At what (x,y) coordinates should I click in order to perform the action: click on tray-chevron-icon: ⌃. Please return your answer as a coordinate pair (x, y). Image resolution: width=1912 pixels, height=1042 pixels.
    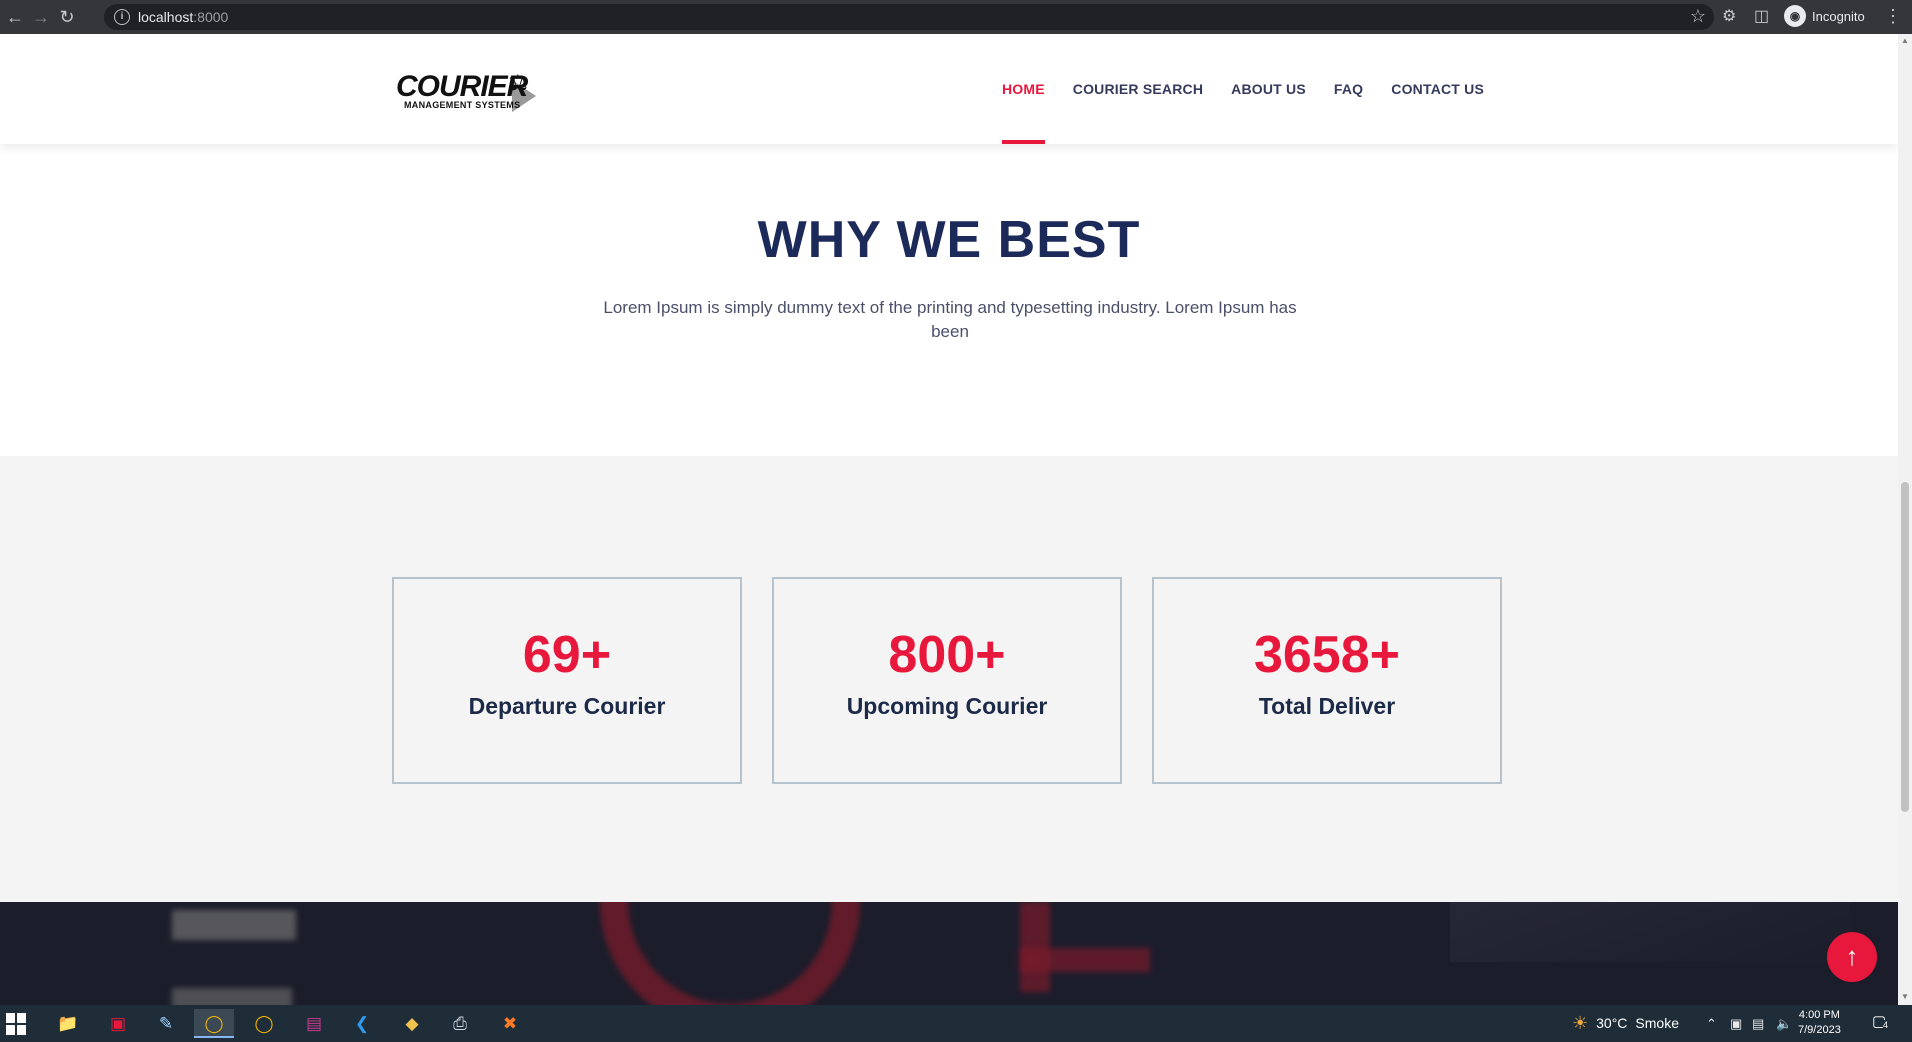
    Looking at the image, I should click on (1711, 1023).